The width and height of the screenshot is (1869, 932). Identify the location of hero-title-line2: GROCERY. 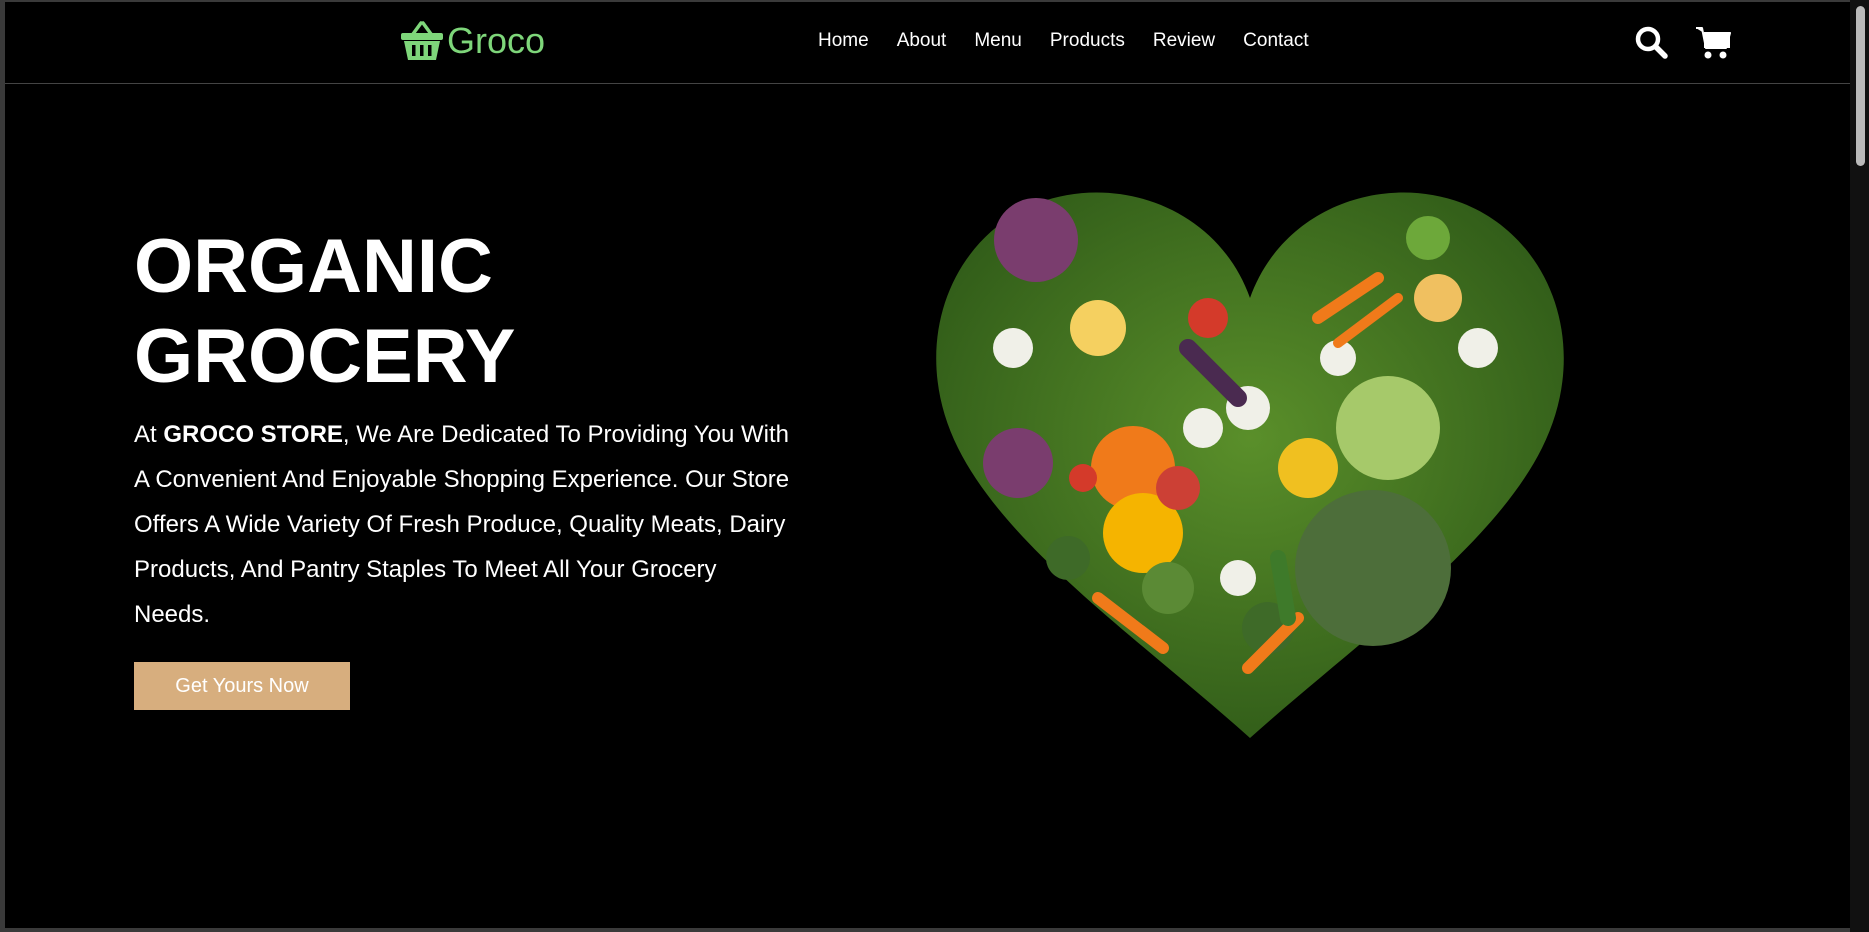
(325, 356).